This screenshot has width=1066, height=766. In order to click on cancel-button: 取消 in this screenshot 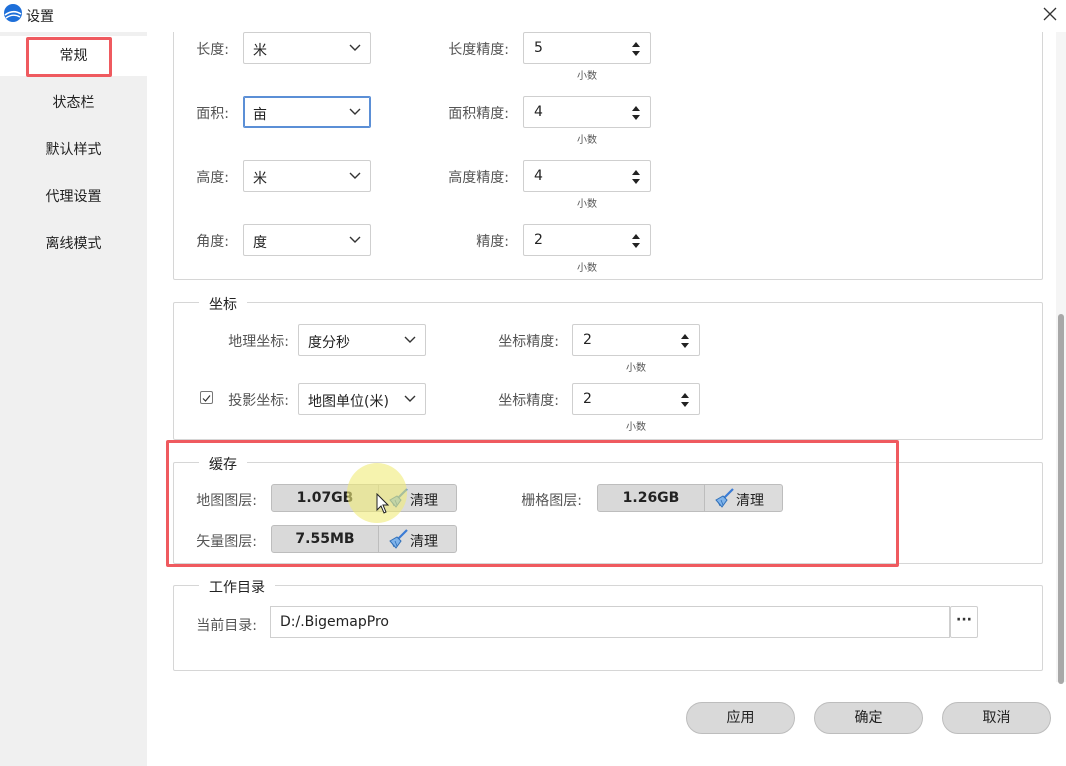, I will do `click(996, 718)`.